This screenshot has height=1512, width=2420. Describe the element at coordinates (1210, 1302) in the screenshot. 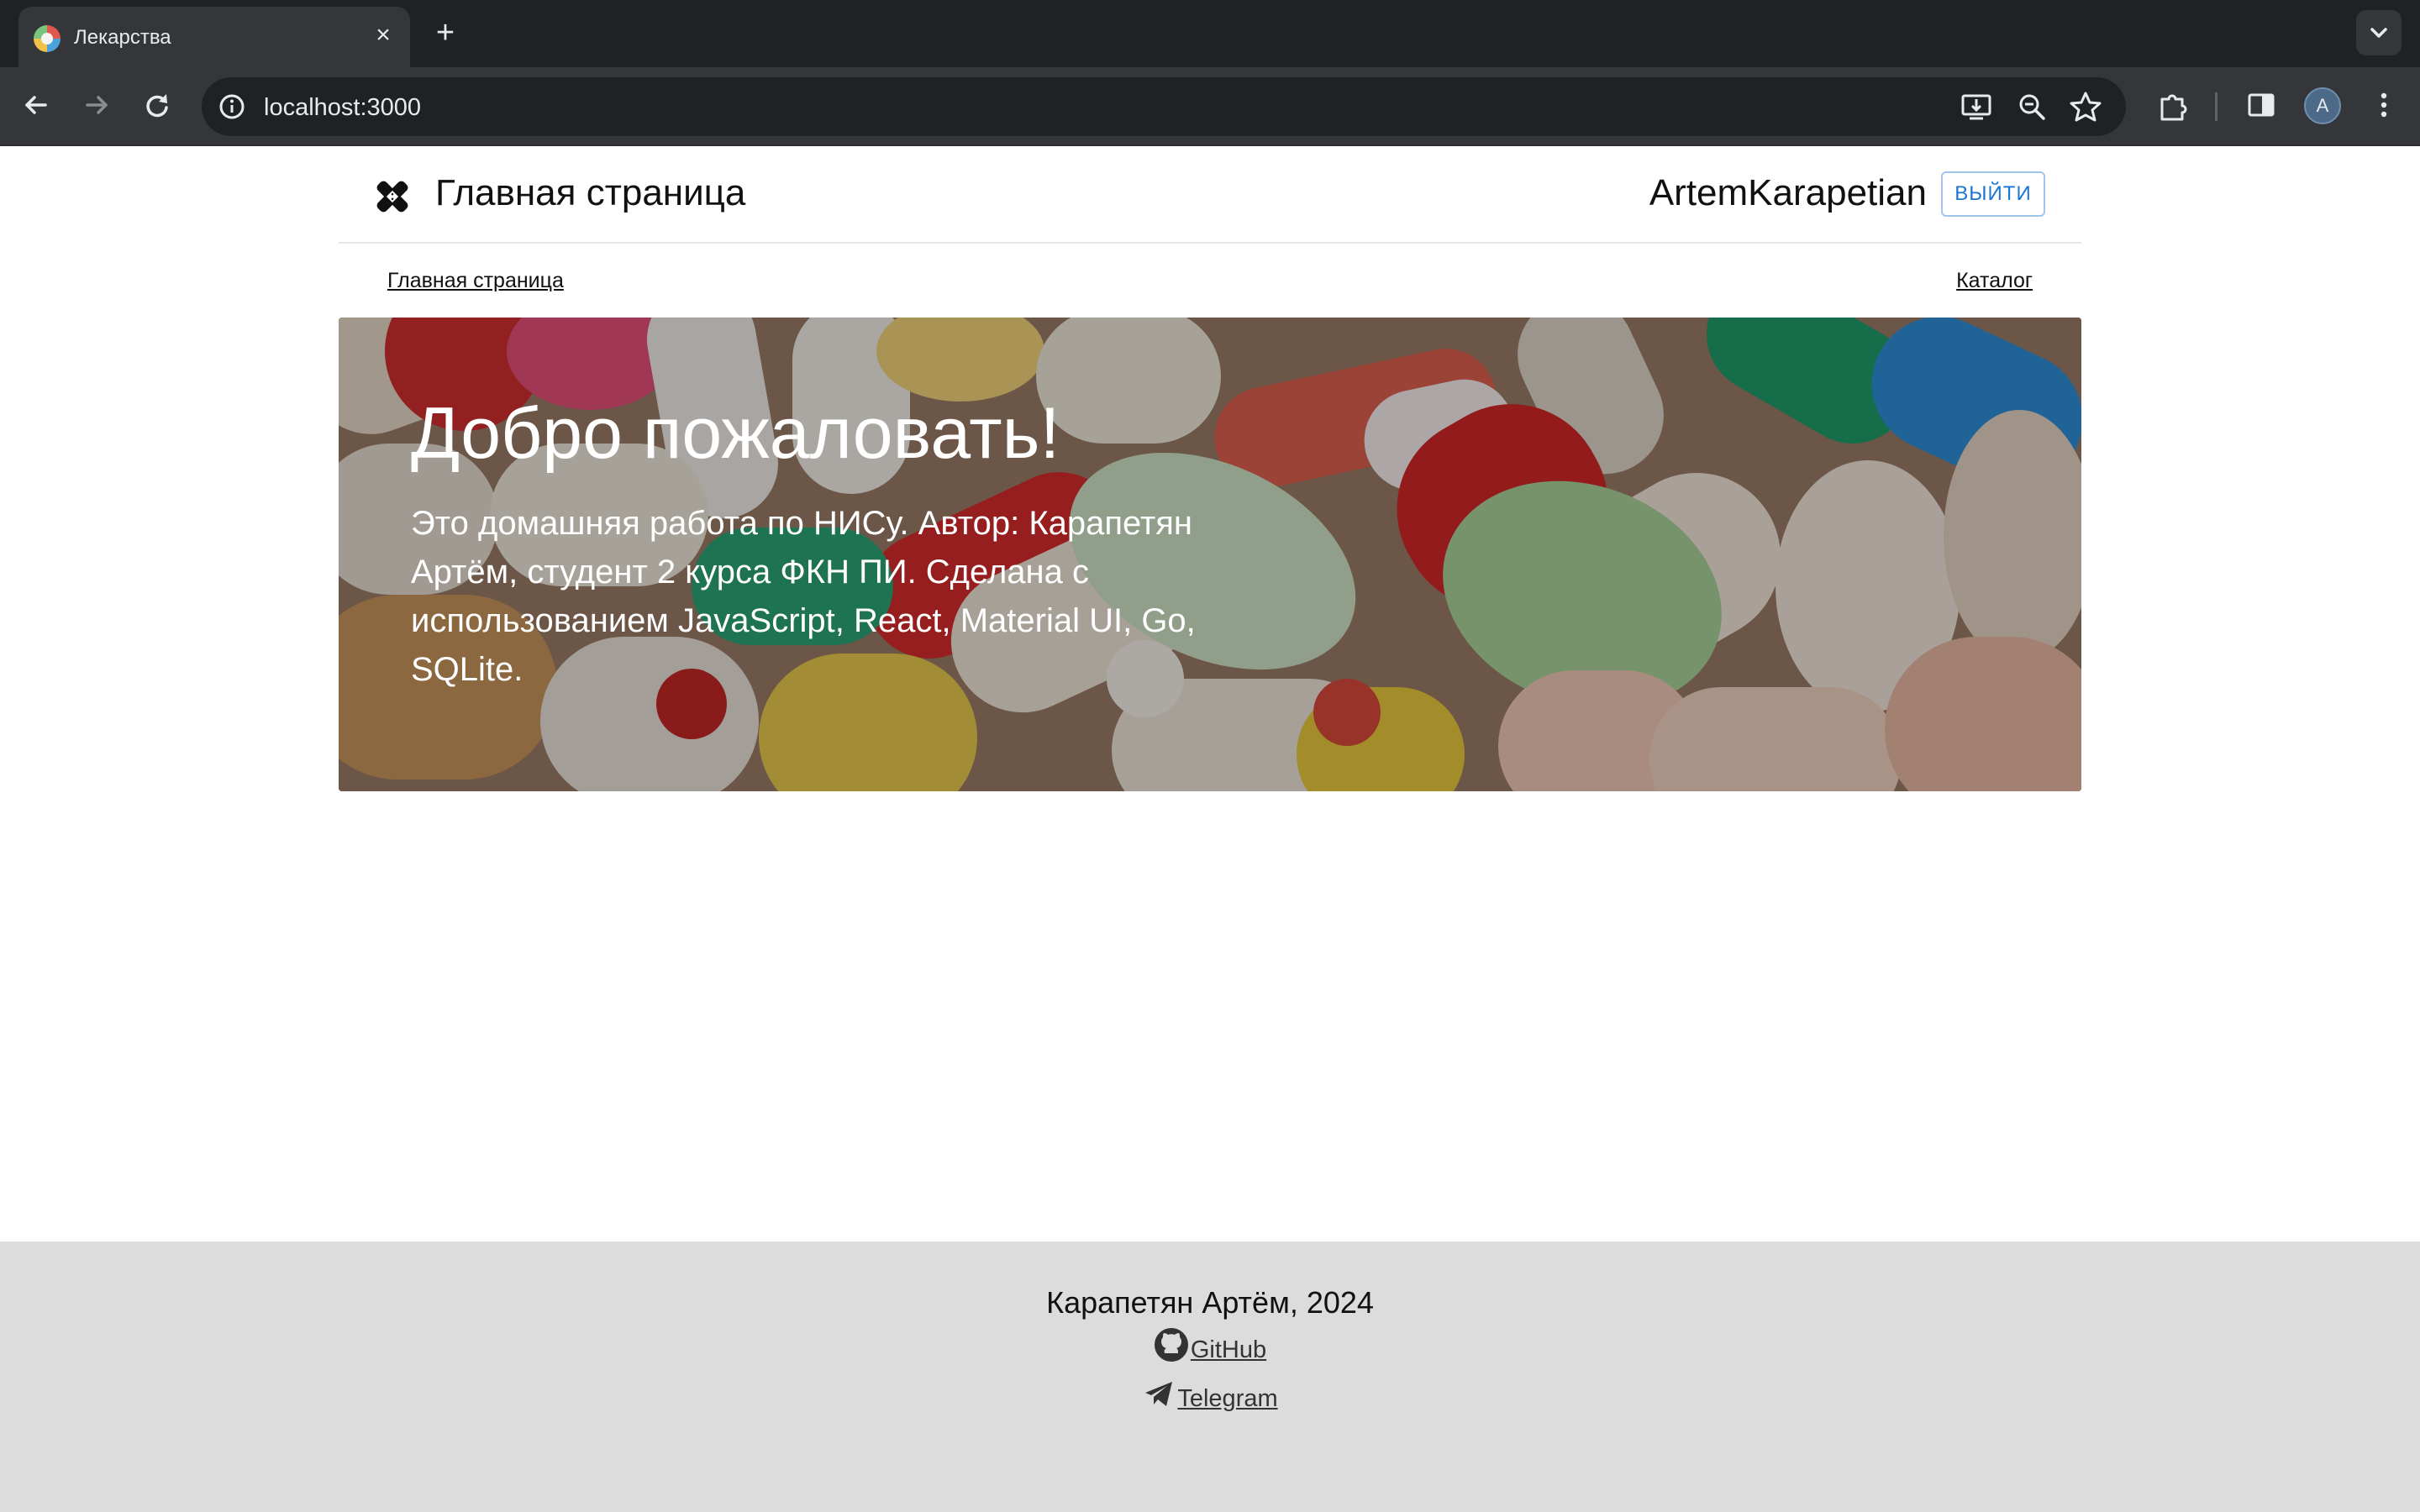

I see `footer-copyright: Карапетян Артём, 2024` at that location.